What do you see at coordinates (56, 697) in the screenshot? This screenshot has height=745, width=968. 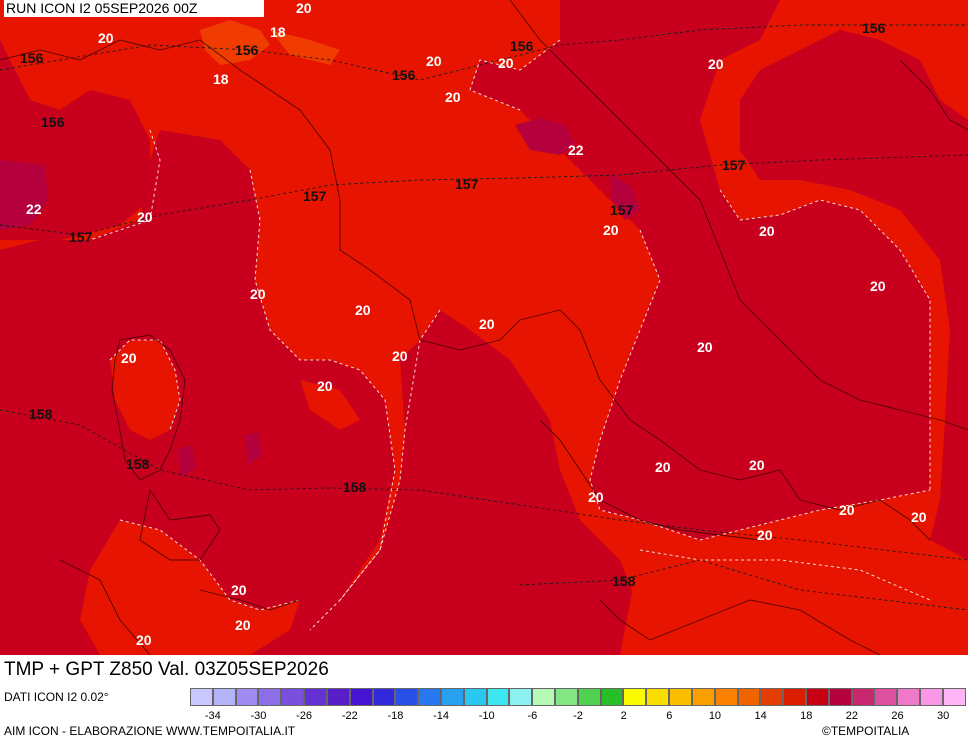 I see `data-source-label: DATI ICON I2 0.02°` at bounding box center [56, 697].